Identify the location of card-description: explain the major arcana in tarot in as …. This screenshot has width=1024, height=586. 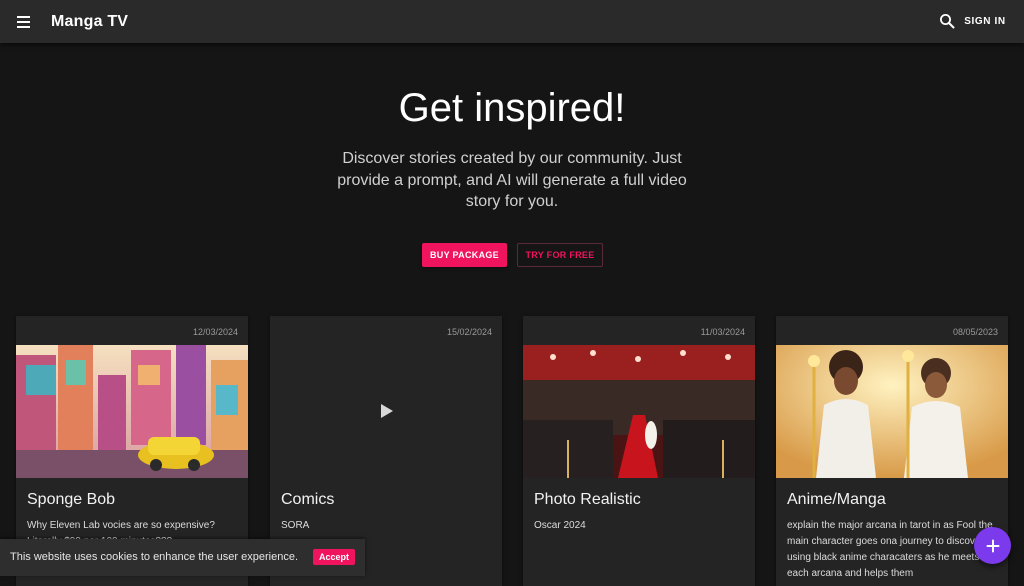
(890, 549).